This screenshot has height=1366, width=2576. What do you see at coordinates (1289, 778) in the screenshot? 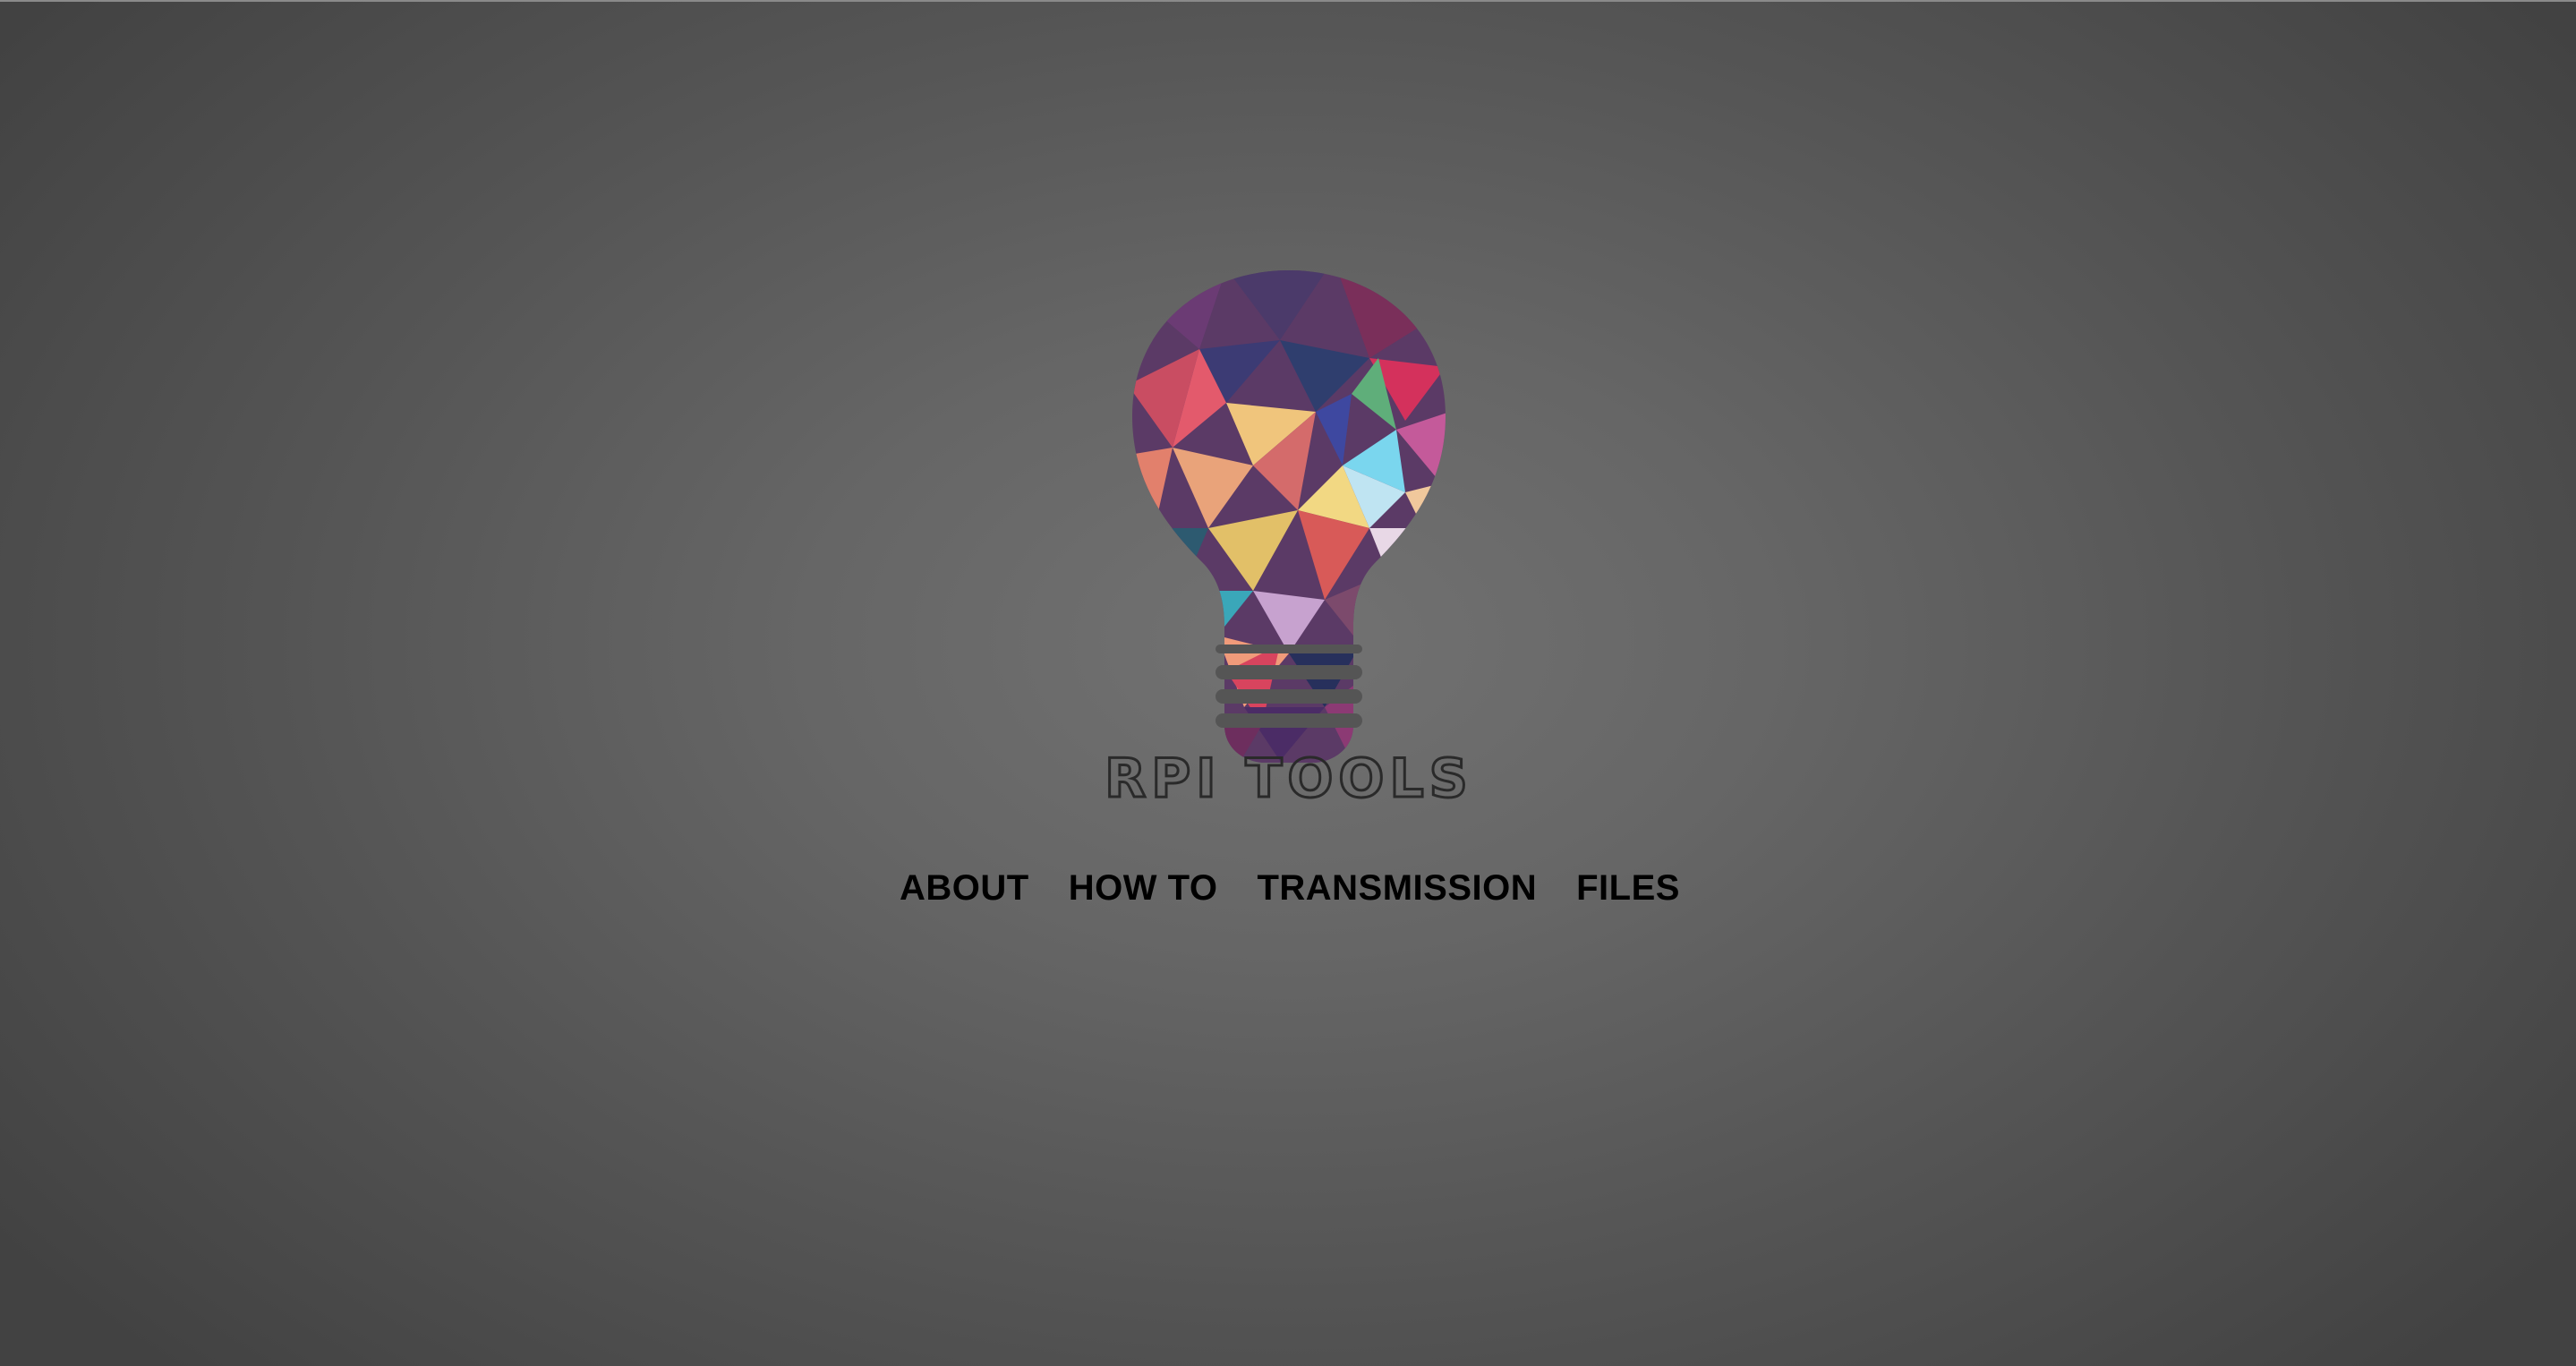
I see `logo-text: RPI TOOLS` at bounding box center [1289, 778].